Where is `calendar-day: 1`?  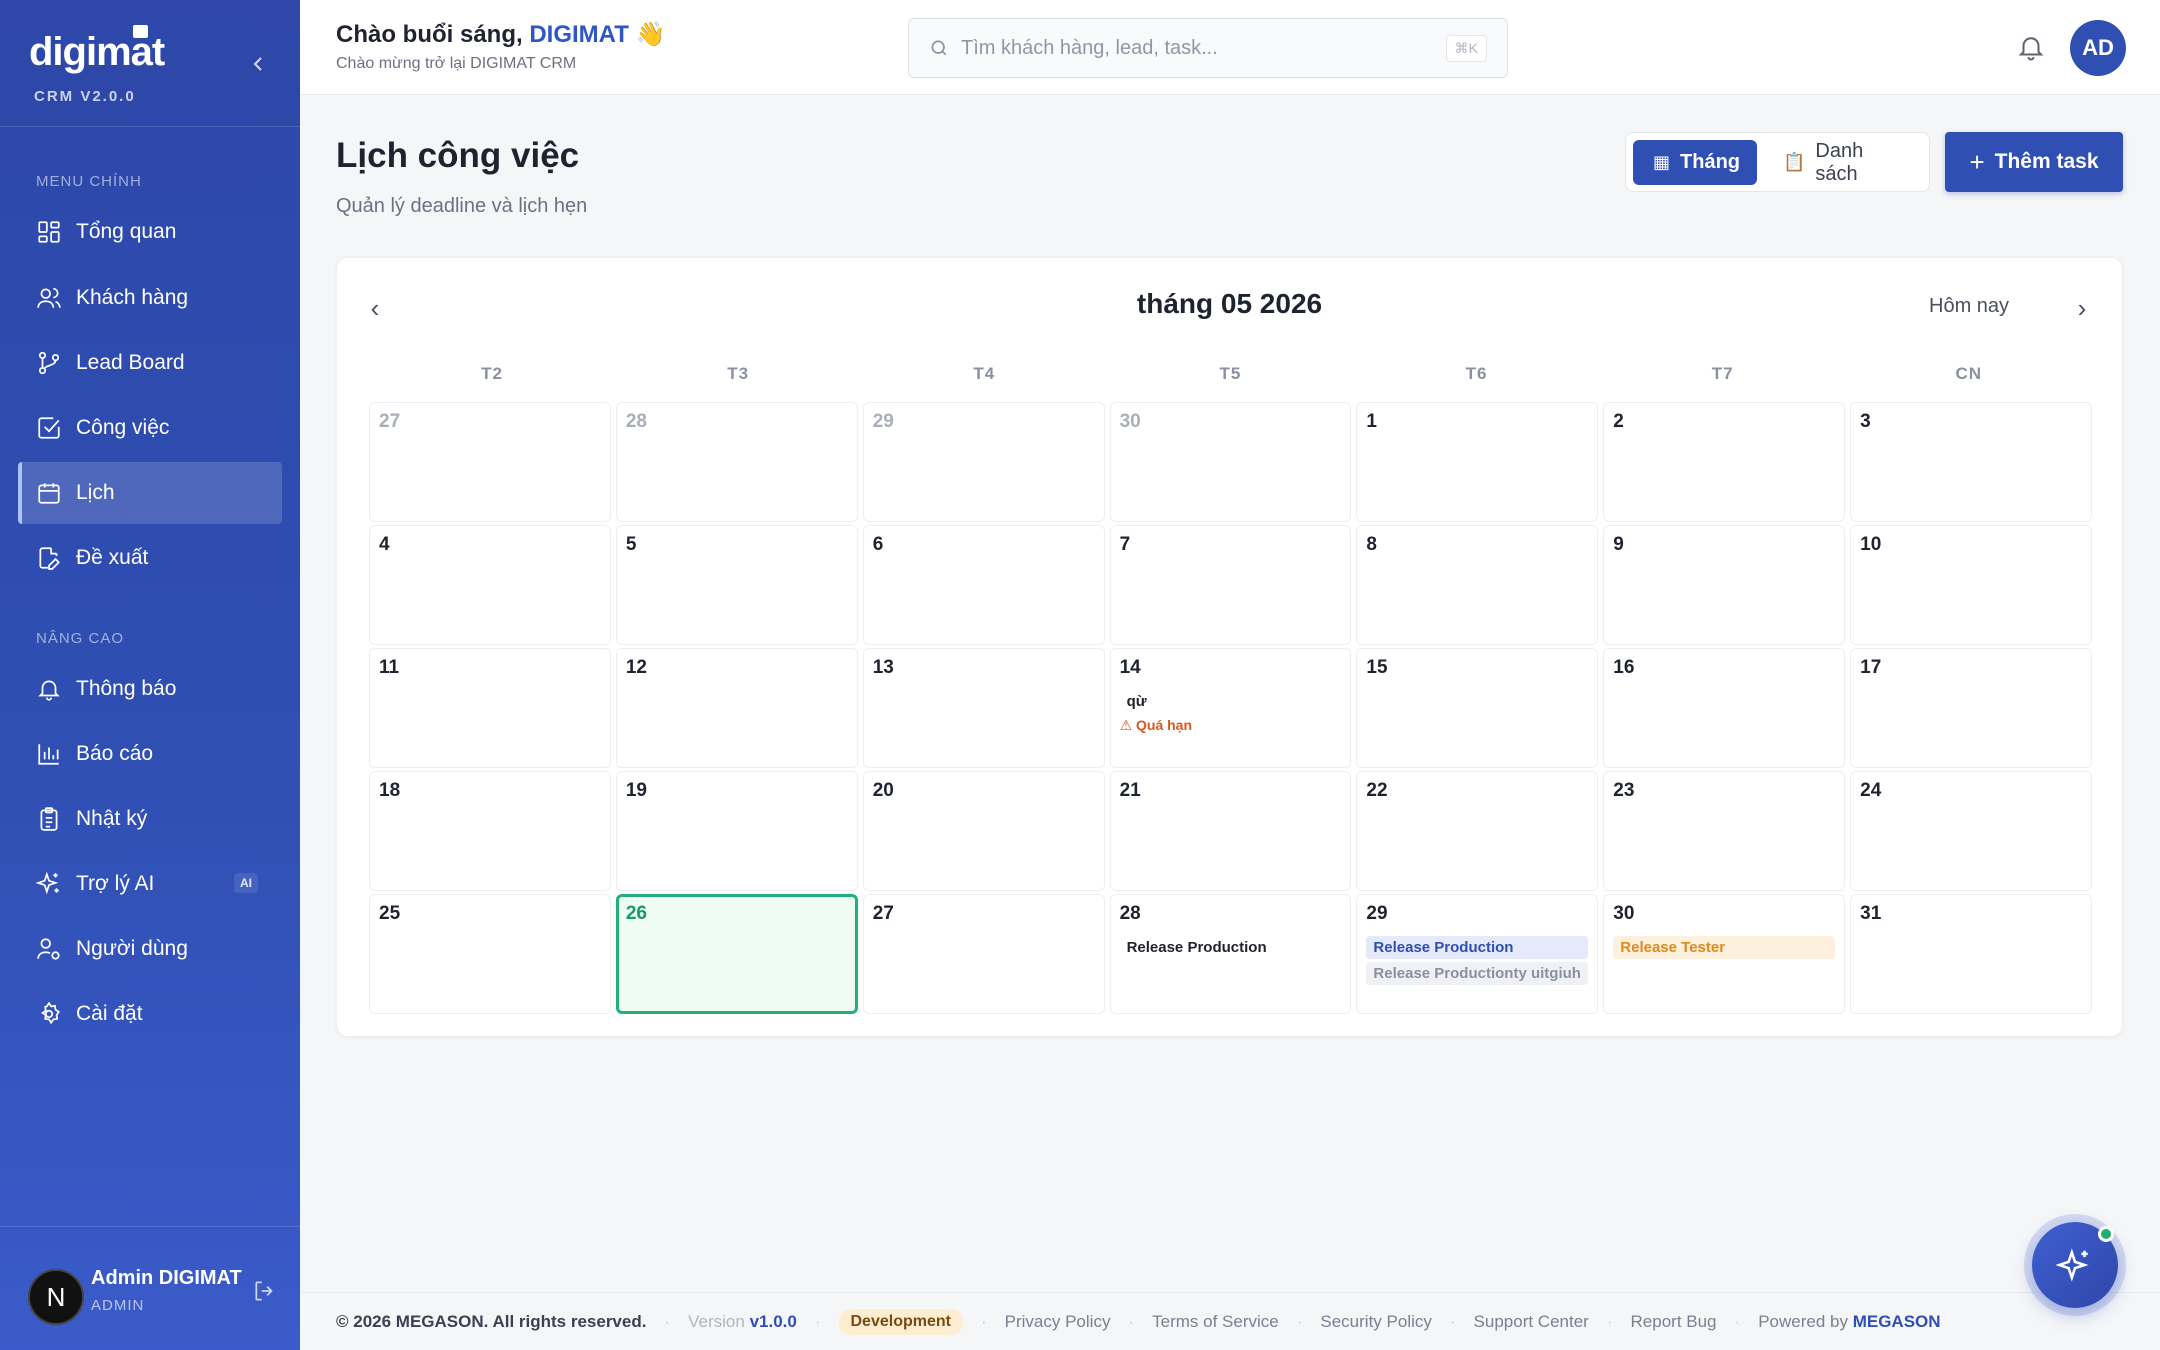
calendar-day: 1 is located at coordinates (1477, 462).